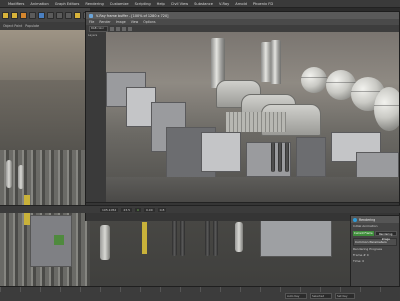 The height and width of the screenshot is (301, 400). Describe the element at coordinates (93, 35) in the screenshot. I see `layers-label: Layers` at that location.